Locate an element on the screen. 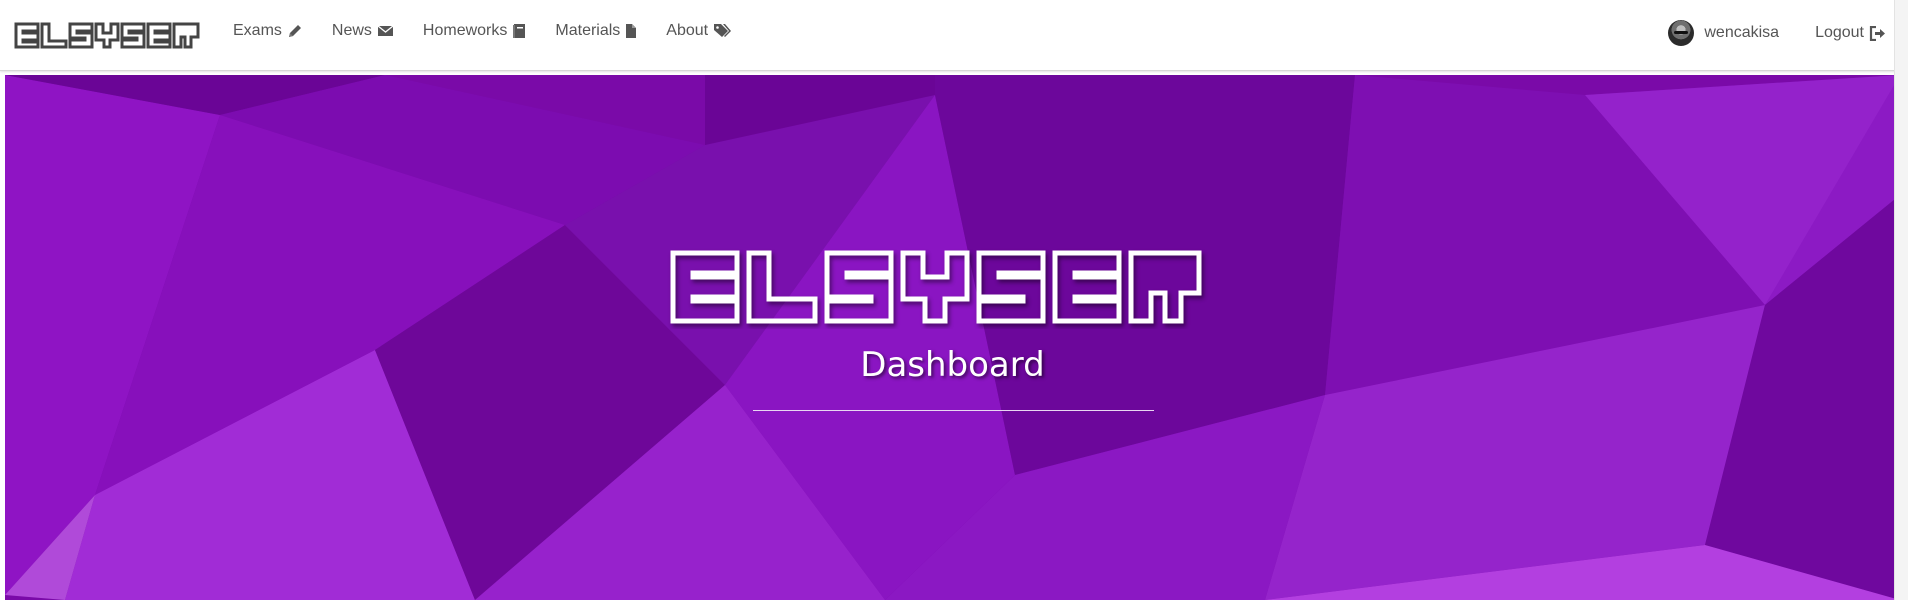 This screenshot has height=600, width=1908. main-nav: Exams News Homeworks Materials About is located at coordinates (497, 31).